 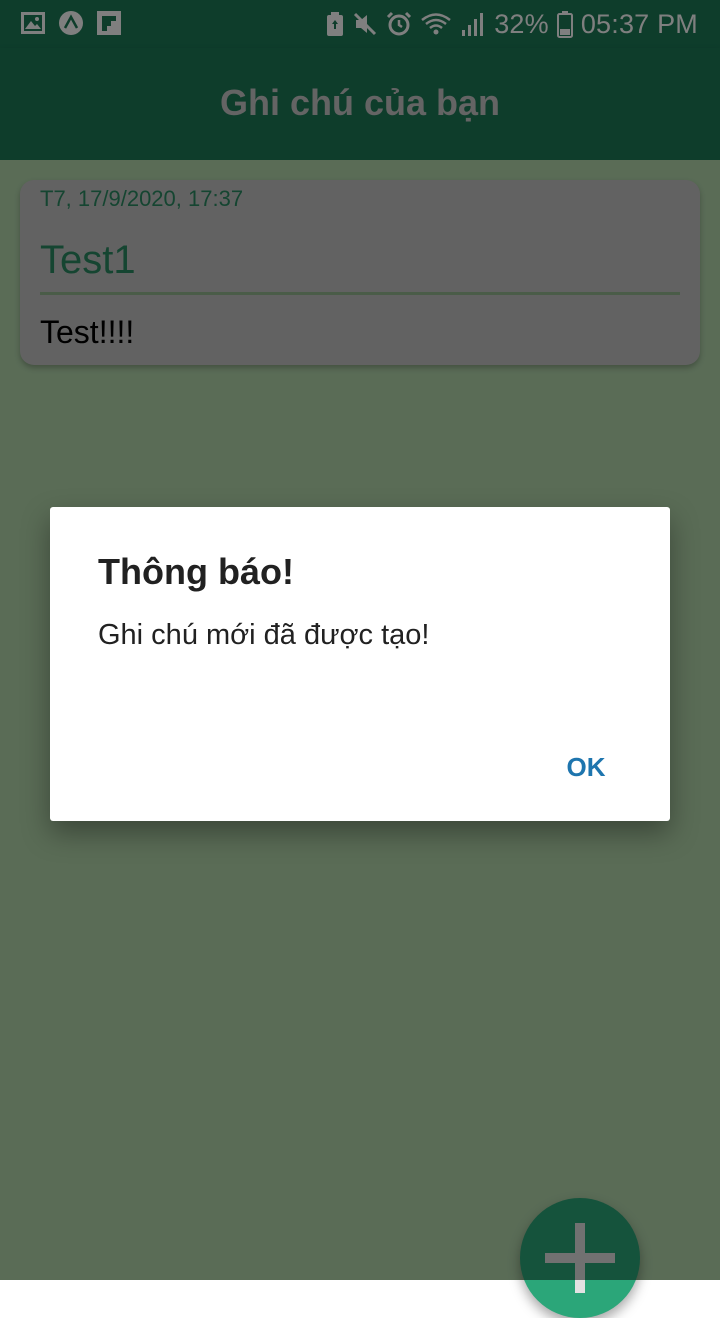 What do you see at coordinates (264, 635) in the screenshot?
I see `dialog-message: Ghi chú mới đã được tạo!` at bounding box center [264, 635].